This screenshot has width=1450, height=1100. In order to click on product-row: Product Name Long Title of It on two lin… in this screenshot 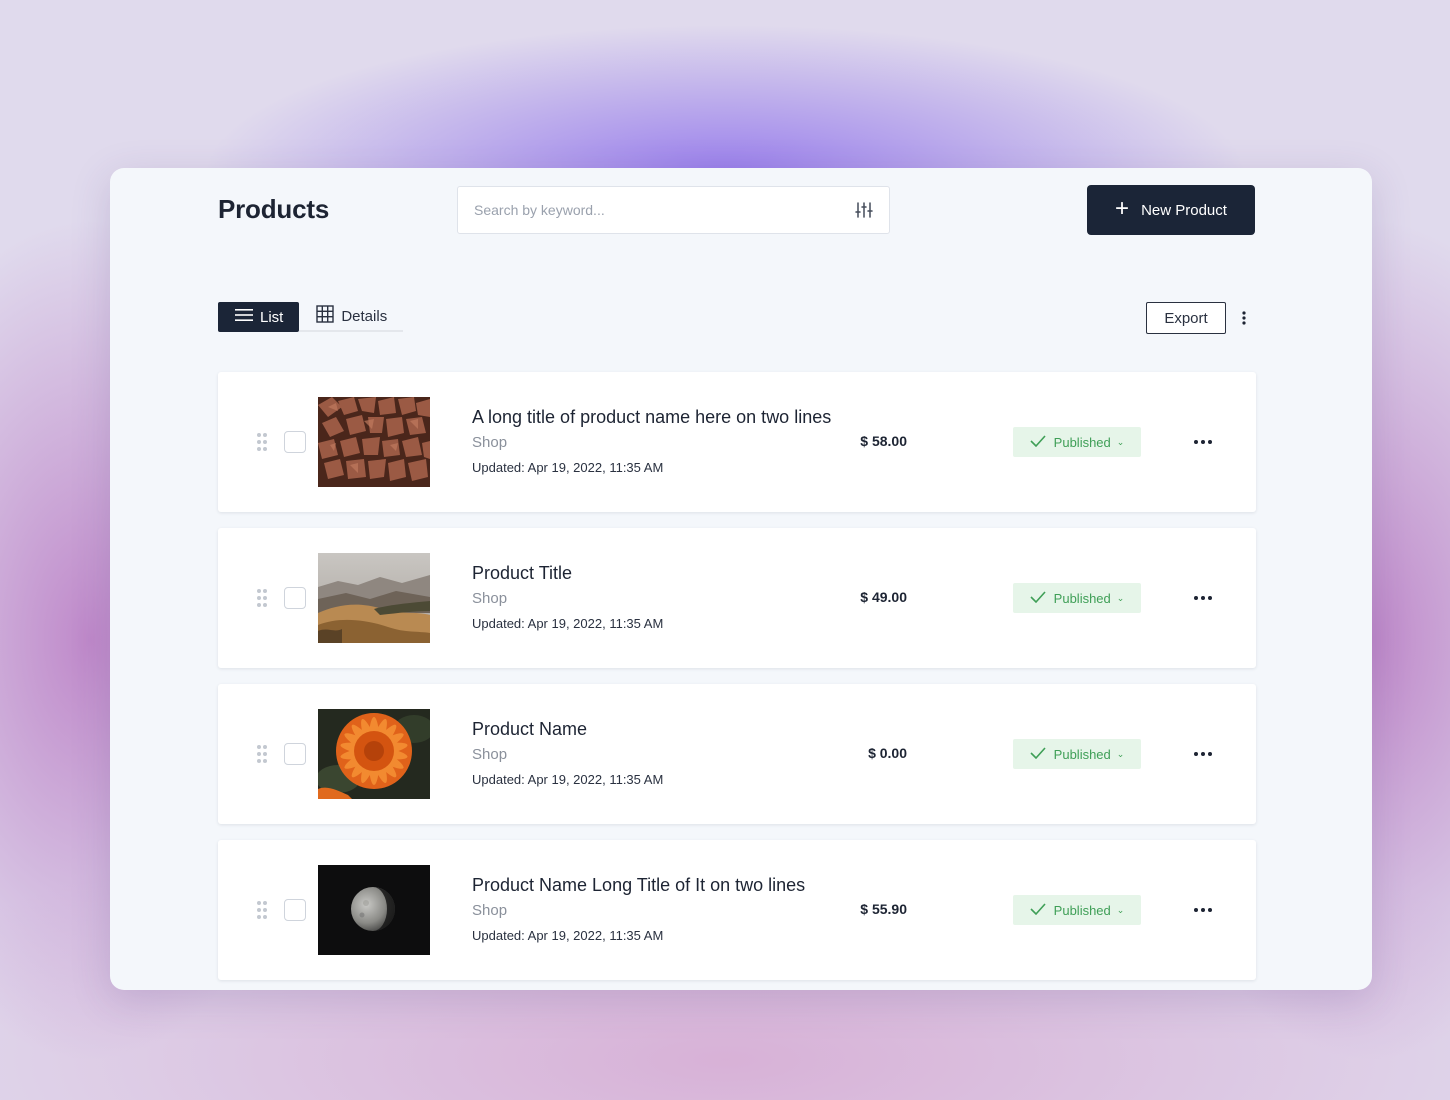, I will do `click(737, 910)`.